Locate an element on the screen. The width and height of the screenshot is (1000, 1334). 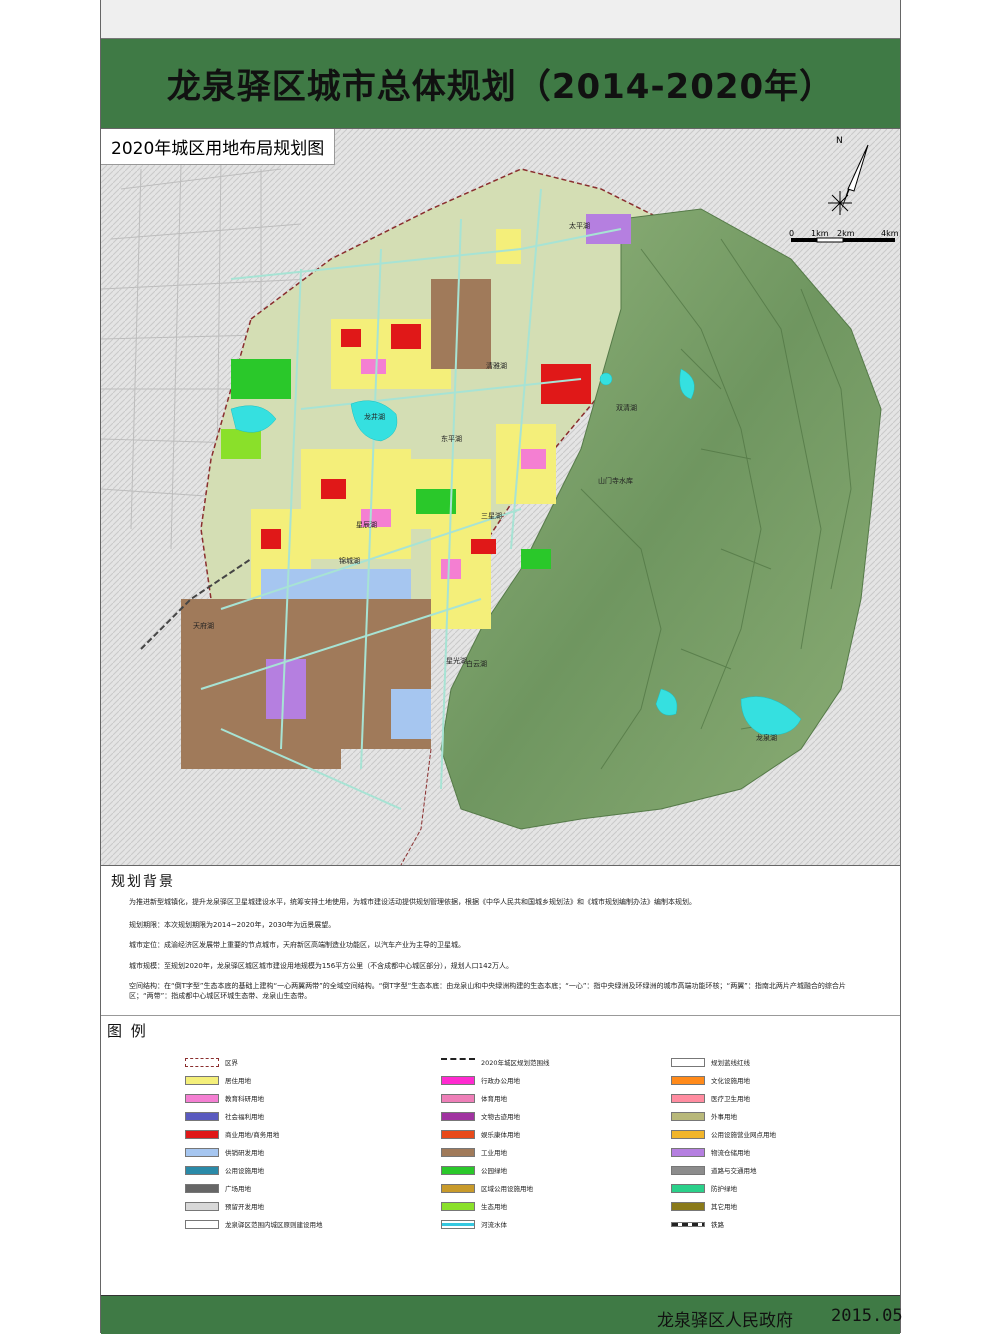
legend-item: 其它用地 is located at coordinates (704, 1206).